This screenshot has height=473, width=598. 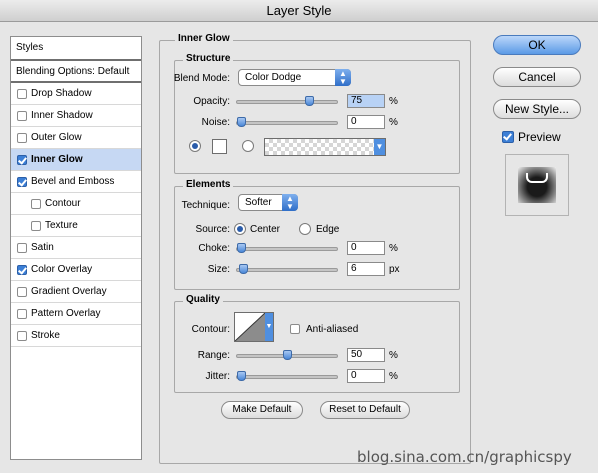 What do you see at coordinates (265, 229) in the screenshot?
I see `source-center-label: Center` at bounding box center [265, 229].